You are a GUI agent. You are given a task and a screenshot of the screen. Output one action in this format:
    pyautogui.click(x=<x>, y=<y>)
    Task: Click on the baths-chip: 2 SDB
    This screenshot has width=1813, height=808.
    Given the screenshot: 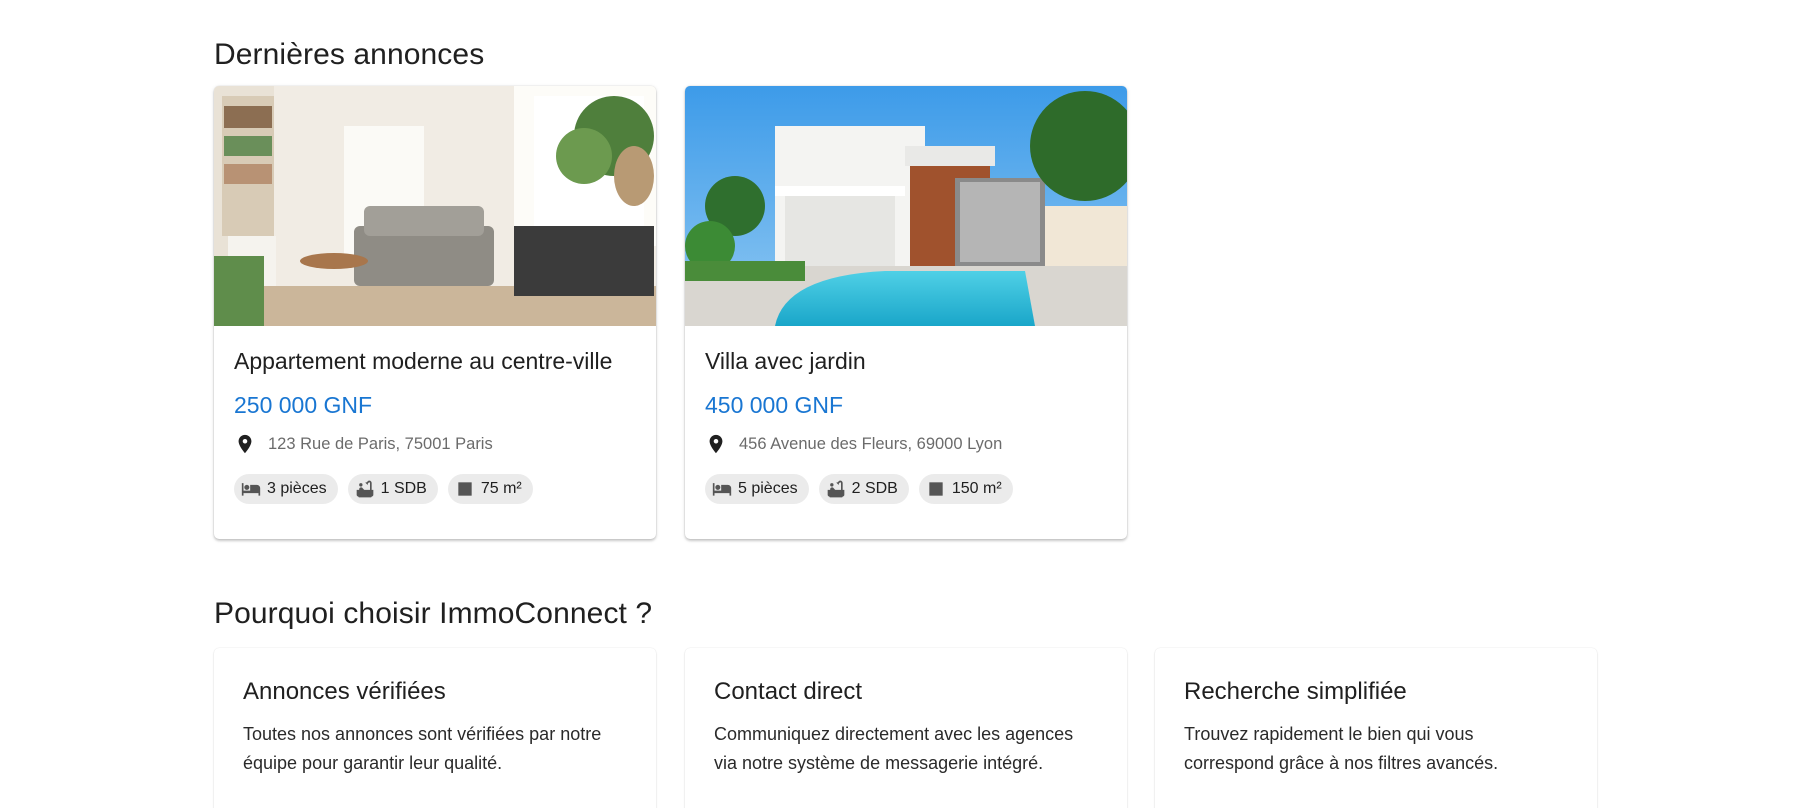 What is the action you would take?
    pyautogui.click(x=863, y=489)
    